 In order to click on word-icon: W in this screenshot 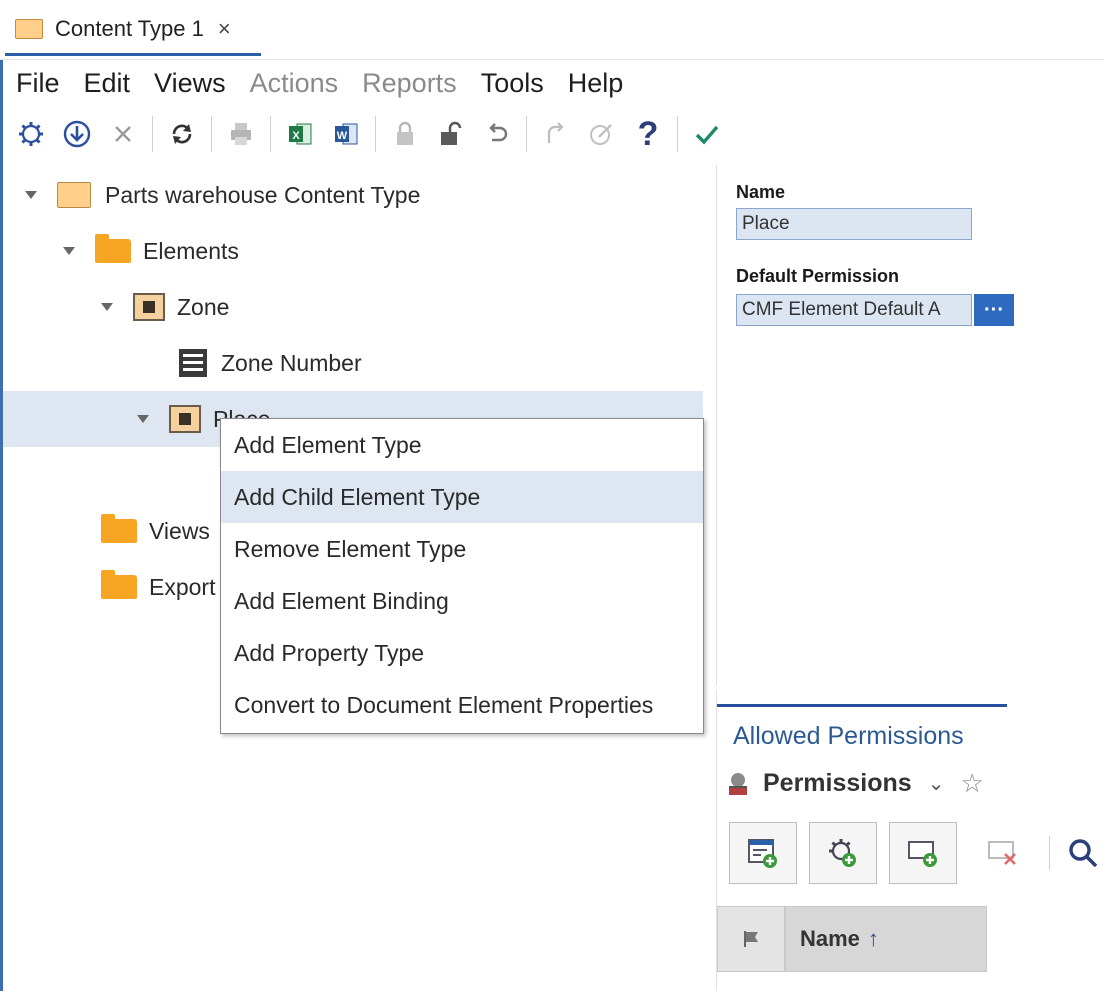, I will do `click(346, 134)`.